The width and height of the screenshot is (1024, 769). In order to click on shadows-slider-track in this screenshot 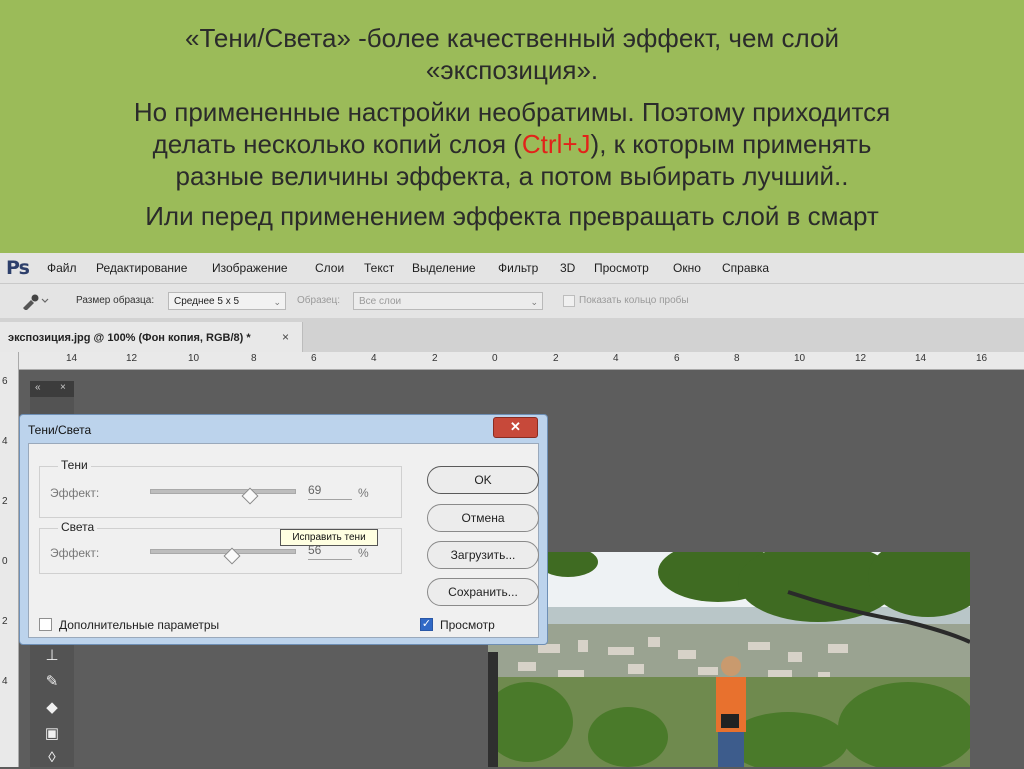, I will do `click(223, 491)`.